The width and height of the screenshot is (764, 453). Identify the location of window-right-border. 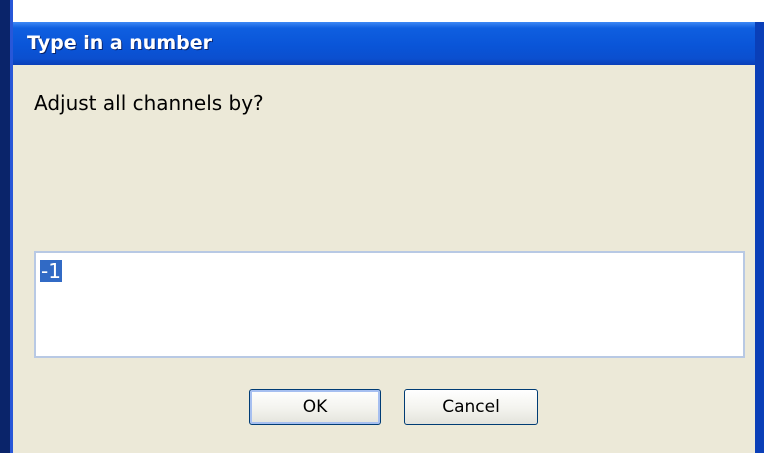
(759, 237).